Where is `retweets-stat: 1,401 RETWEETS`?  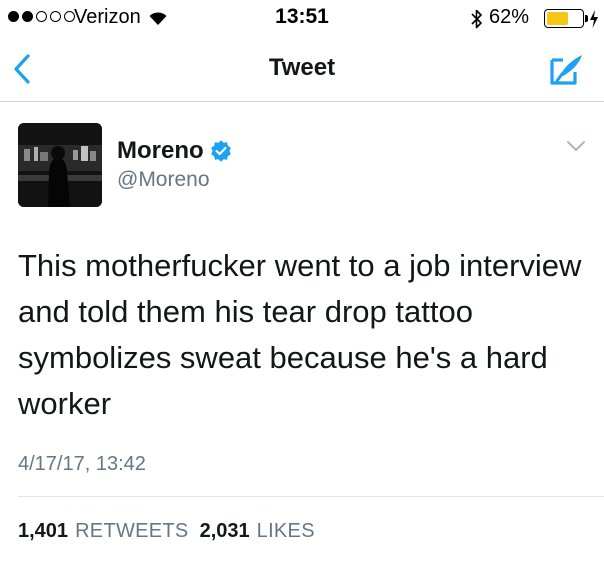 retweets-stat: 1,401 RETWEETS is located at coordinates (103, 531).